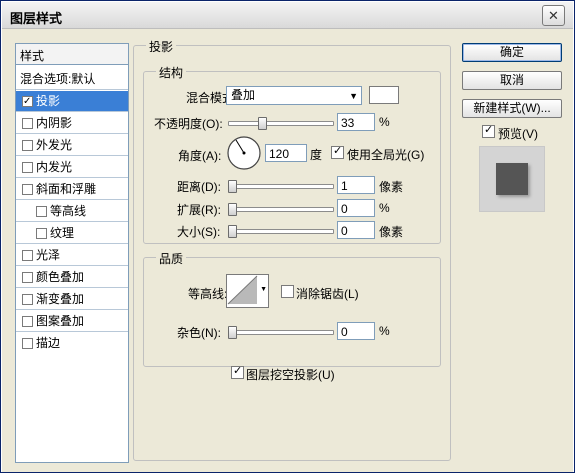 The height and width of the screenshot is (473, 575). I want to click on color-overlay-checkbox, so click(27, 277).